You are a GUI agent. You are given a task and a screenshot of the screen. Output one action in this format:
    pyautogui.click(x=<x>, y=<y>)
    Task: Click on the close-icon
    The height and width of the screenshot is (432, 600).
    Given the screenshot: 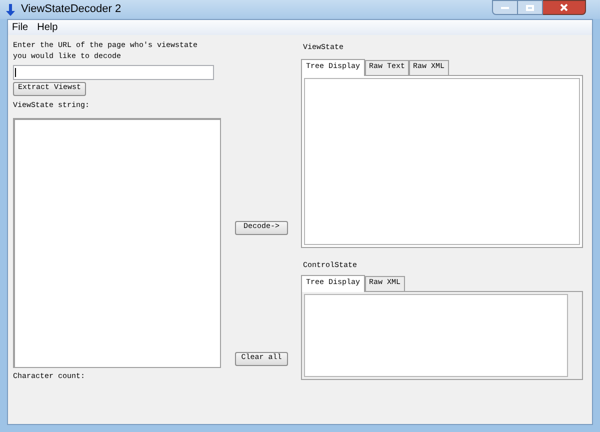 What is the action you would take?
    pyautogui.click(x=564, y=7)
    